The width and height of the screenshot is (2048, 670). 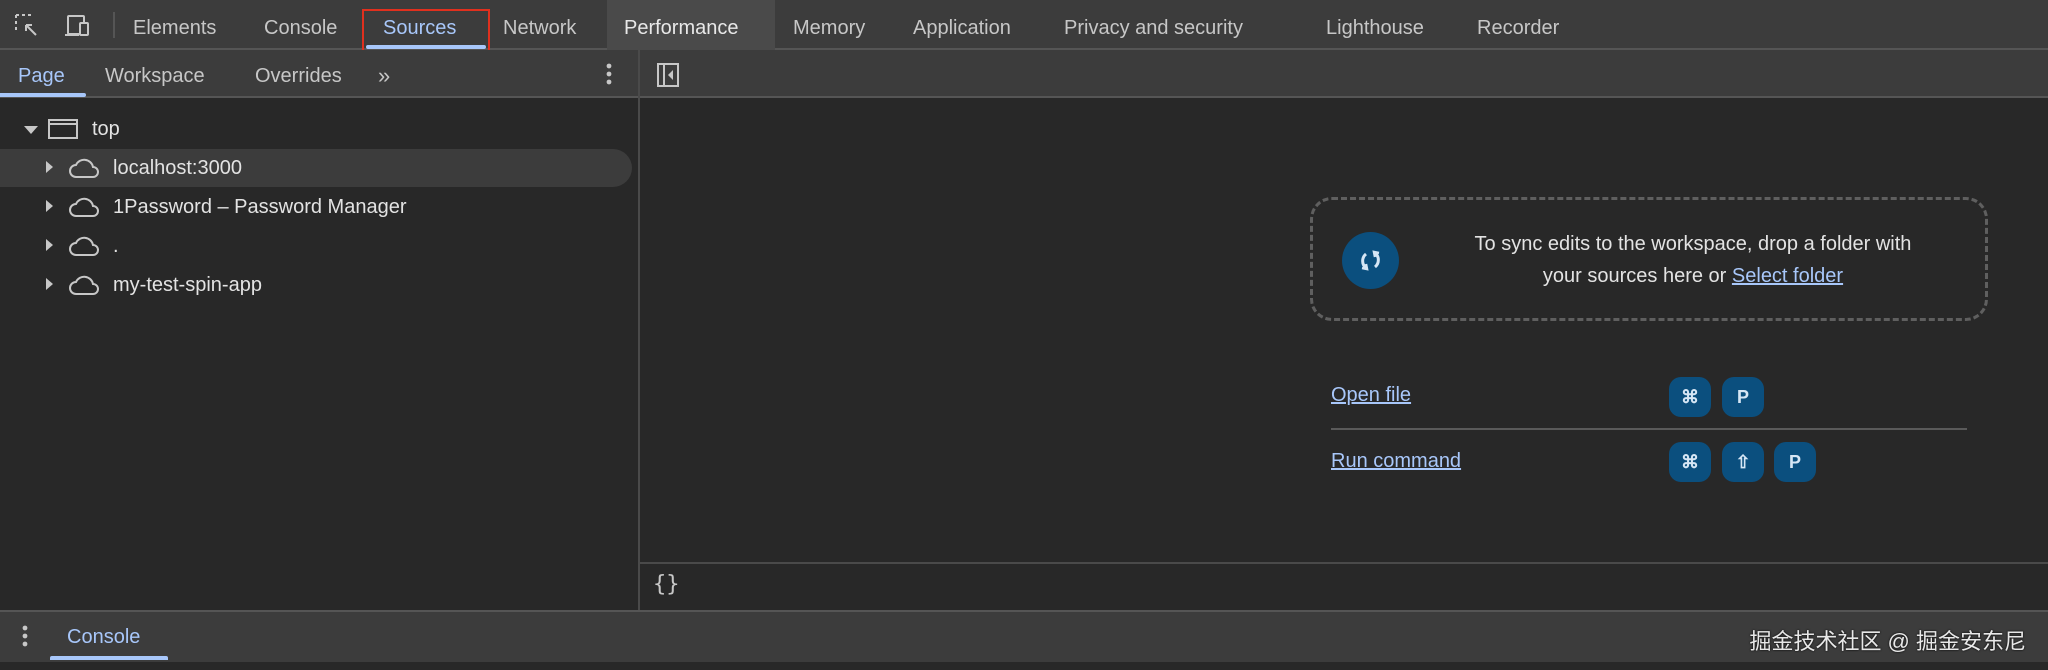 I want to click on toggle-navigator-icon, so click(x=668, y=75).